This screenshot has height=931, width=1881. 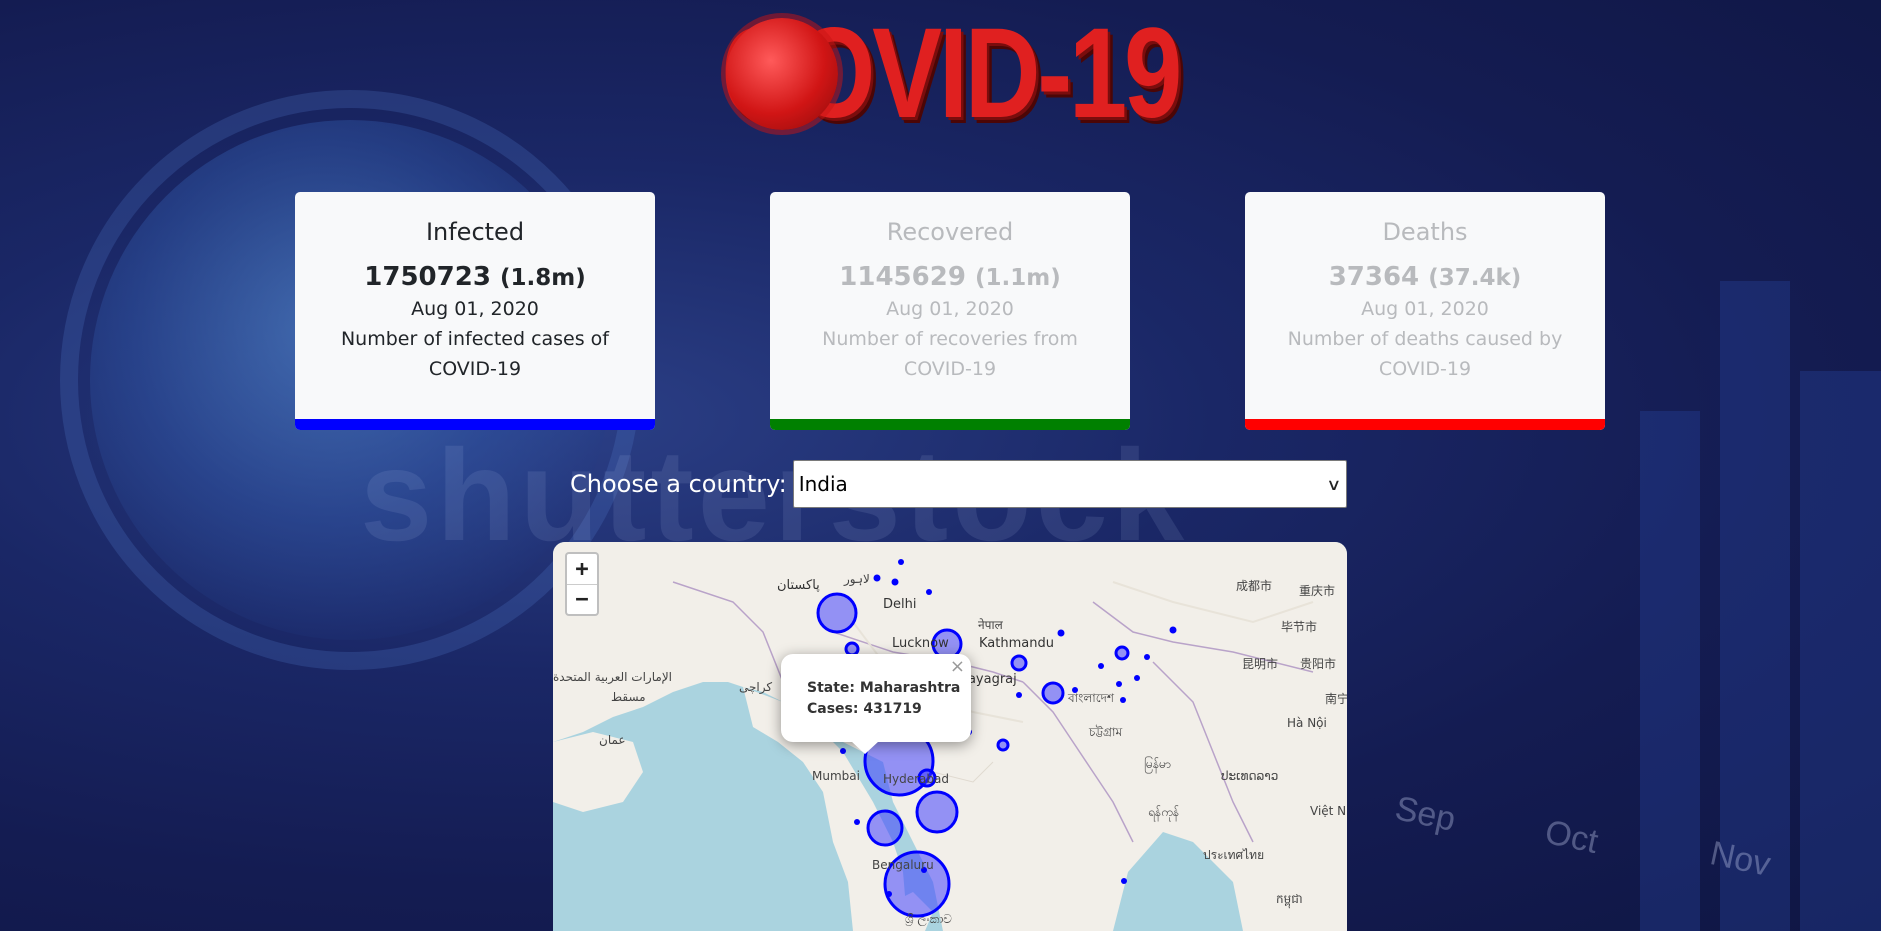 I want to click on map-place-label: 南宁, so click(x=1336, y=699).